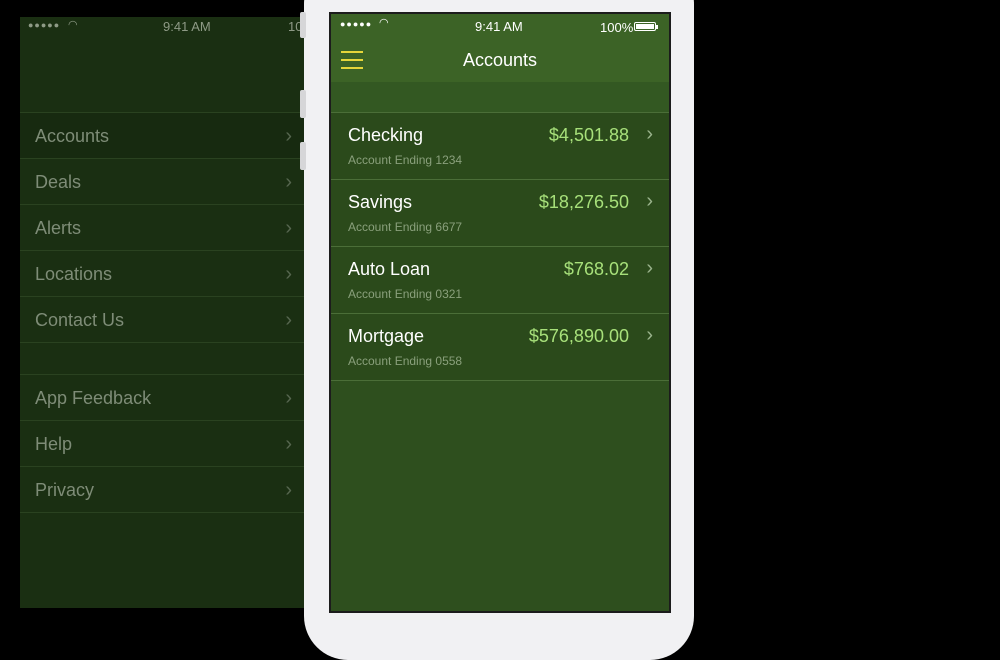  I want to click on header-spacer, so click(500, 97).